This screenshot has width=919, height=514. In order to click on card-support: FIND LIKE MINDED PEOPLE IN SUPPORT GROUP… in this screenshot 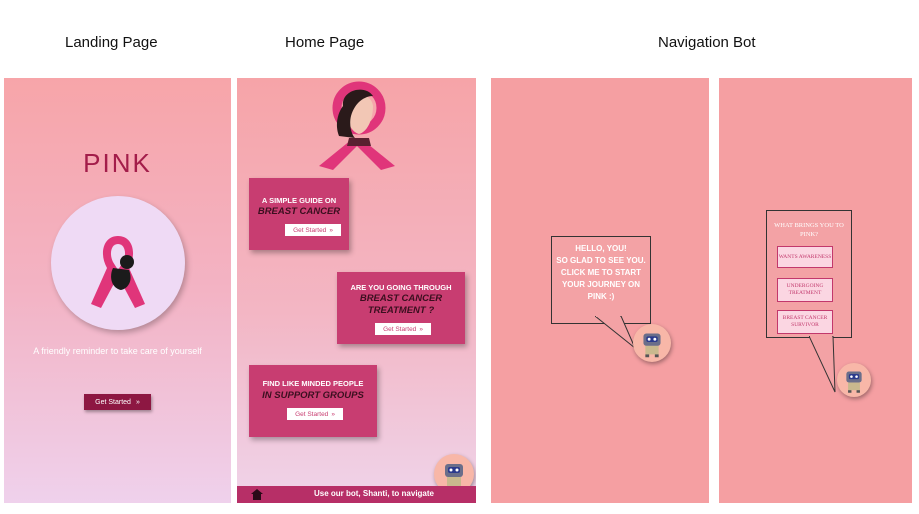, I will do `click(313, 401)`.